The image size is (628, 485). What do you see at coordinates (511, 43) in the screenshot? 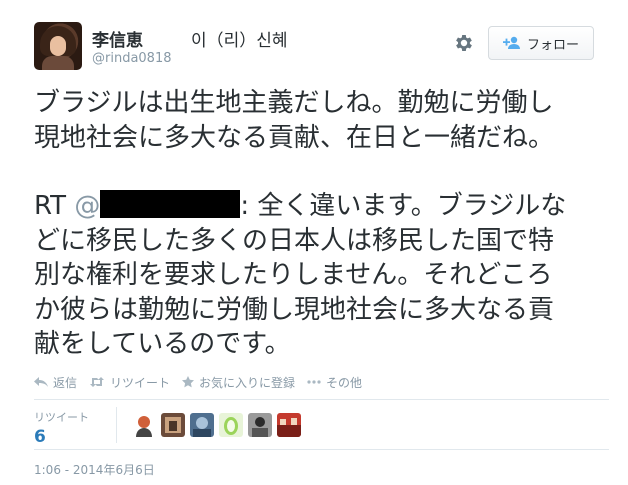
I see `add-user-icon` at bounding box center [511, 43].